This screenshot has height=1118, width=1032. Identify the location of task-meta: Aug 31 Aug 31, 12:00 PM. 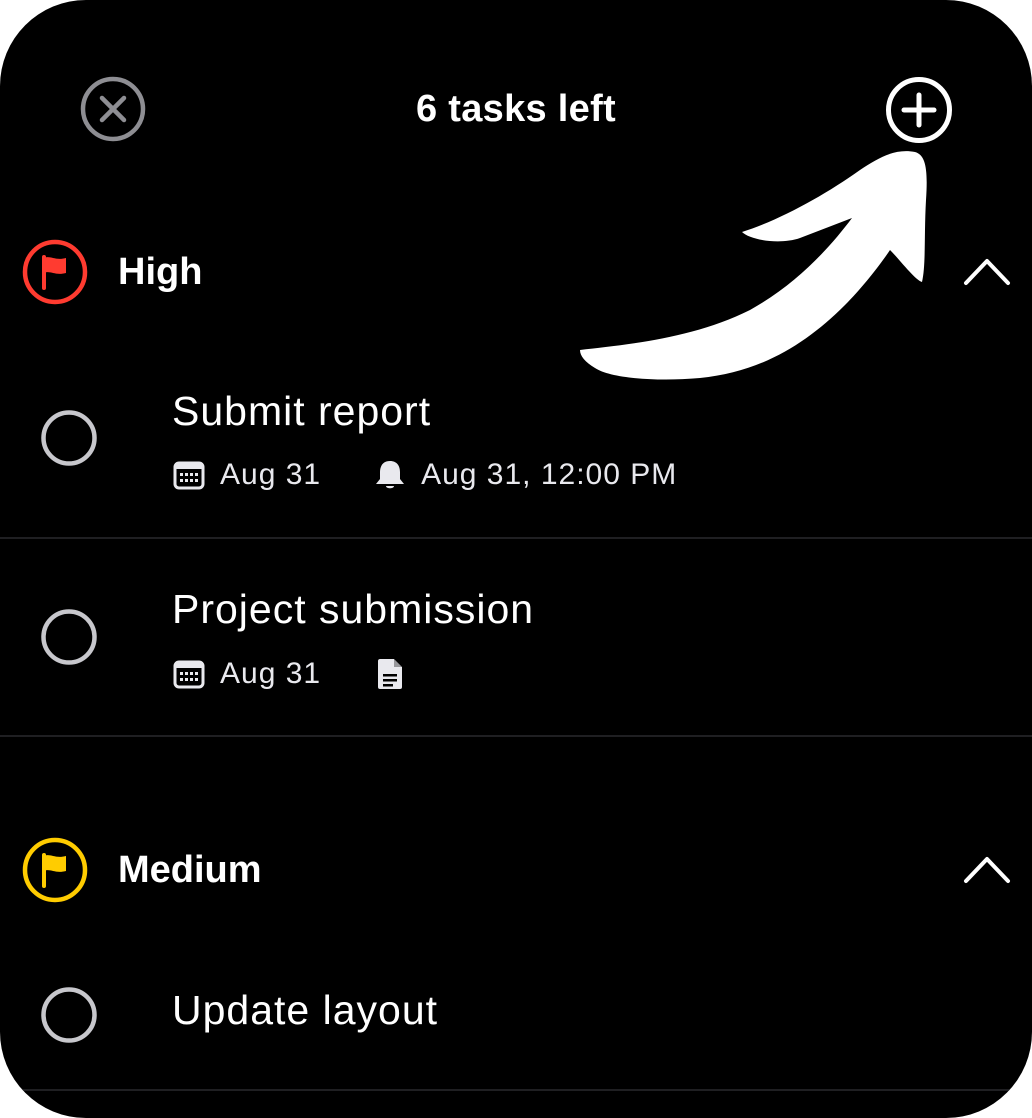
(424, 475).